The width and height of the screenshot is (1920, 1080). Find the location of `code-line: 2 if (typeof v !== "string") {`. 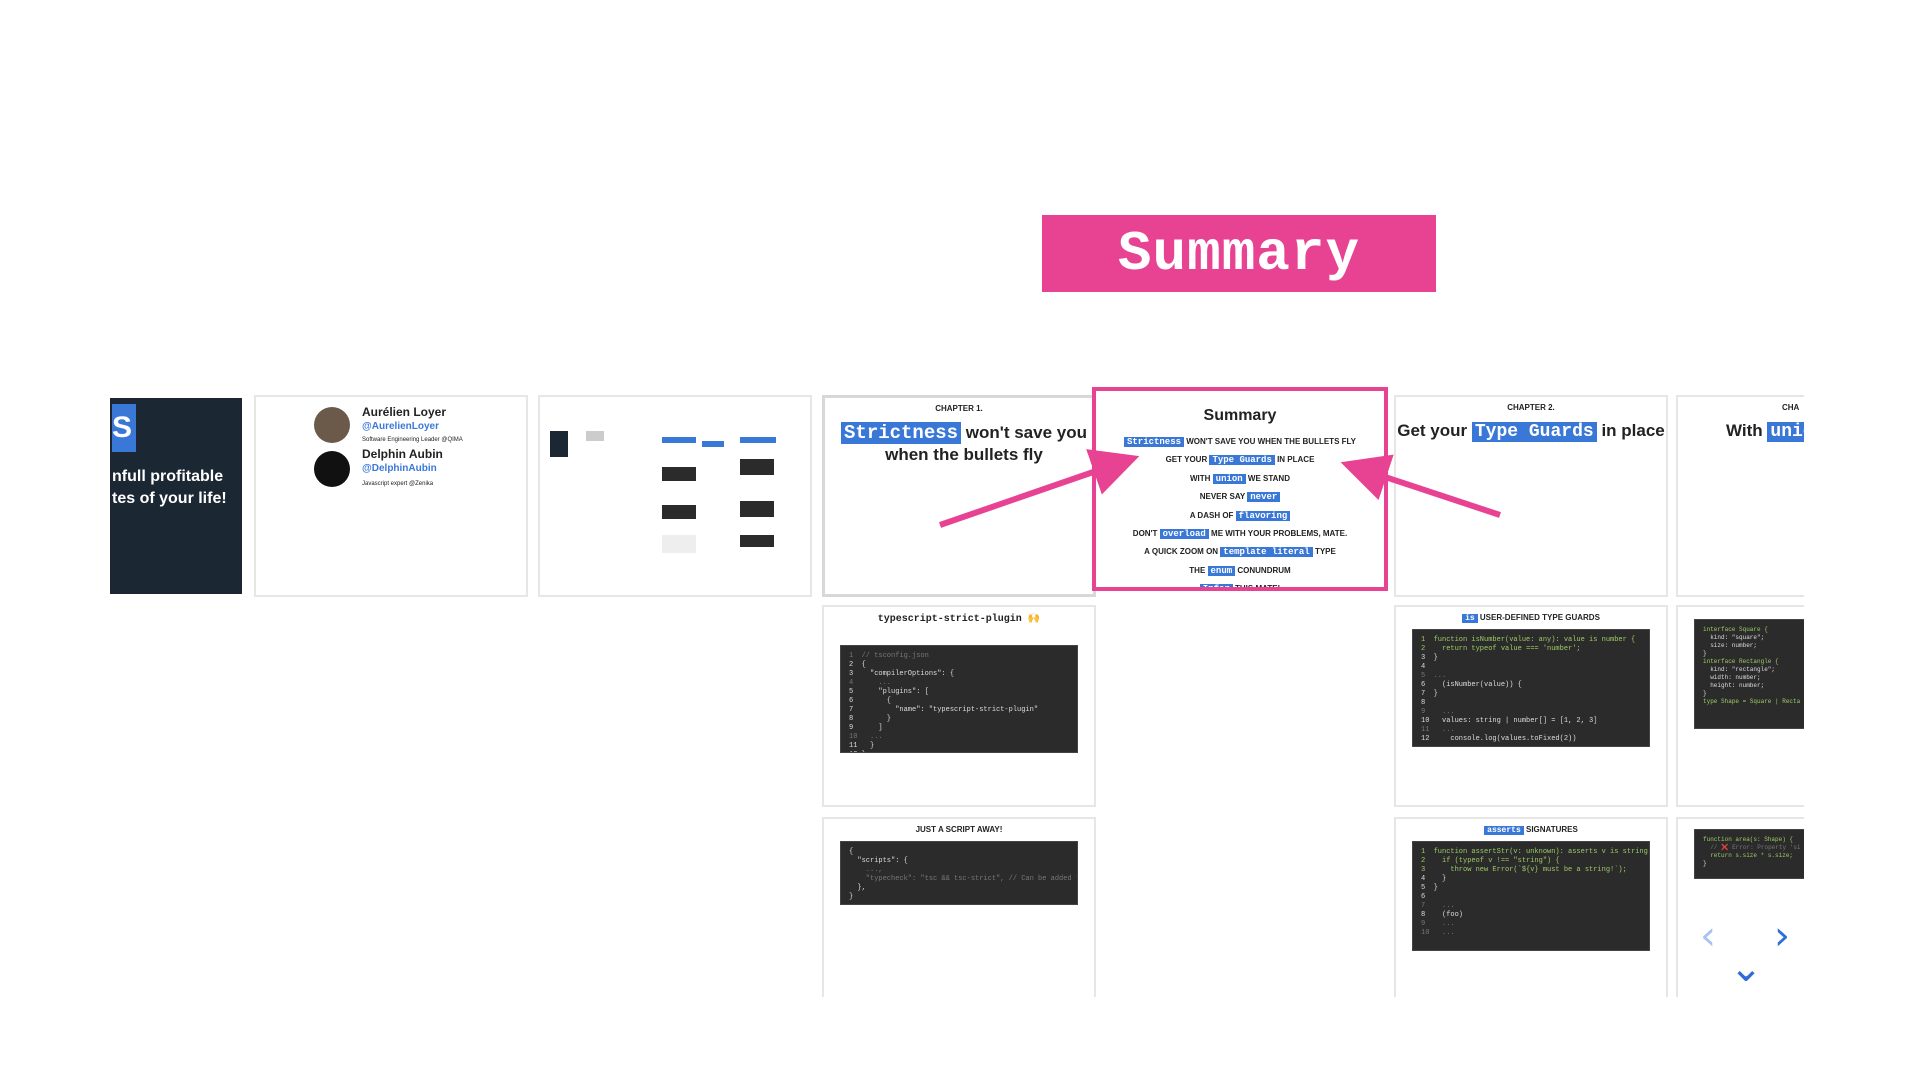

code-line: 2 if (typeof v !== "string") { is located at coordinates (1490, 861).